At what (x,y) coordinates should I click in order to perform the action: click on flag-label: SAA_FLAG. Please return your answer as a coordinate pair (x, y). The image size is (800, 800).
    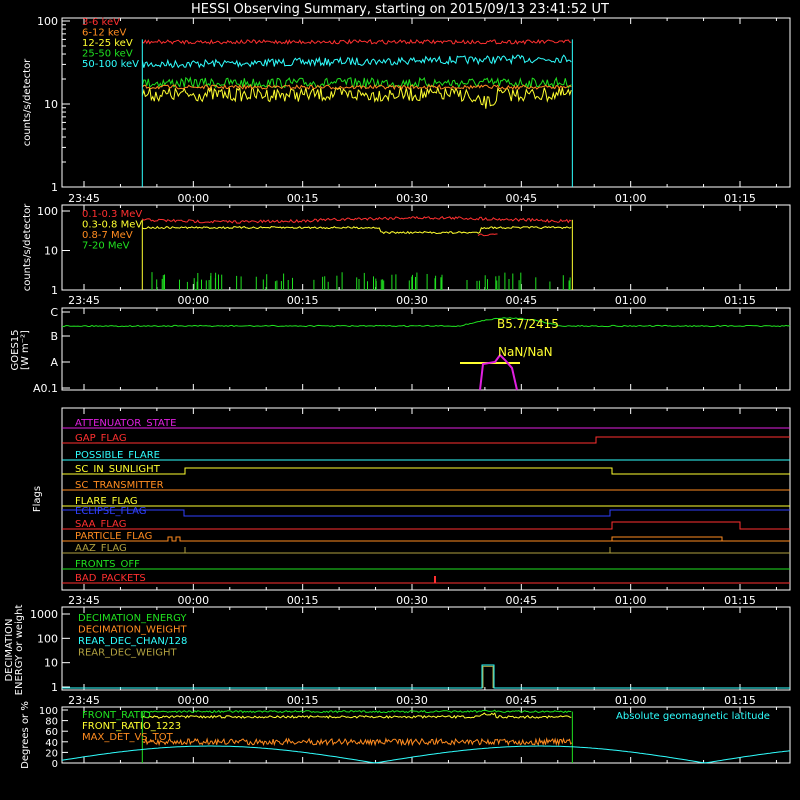
    Looking at the image, I should click on (100, 524).